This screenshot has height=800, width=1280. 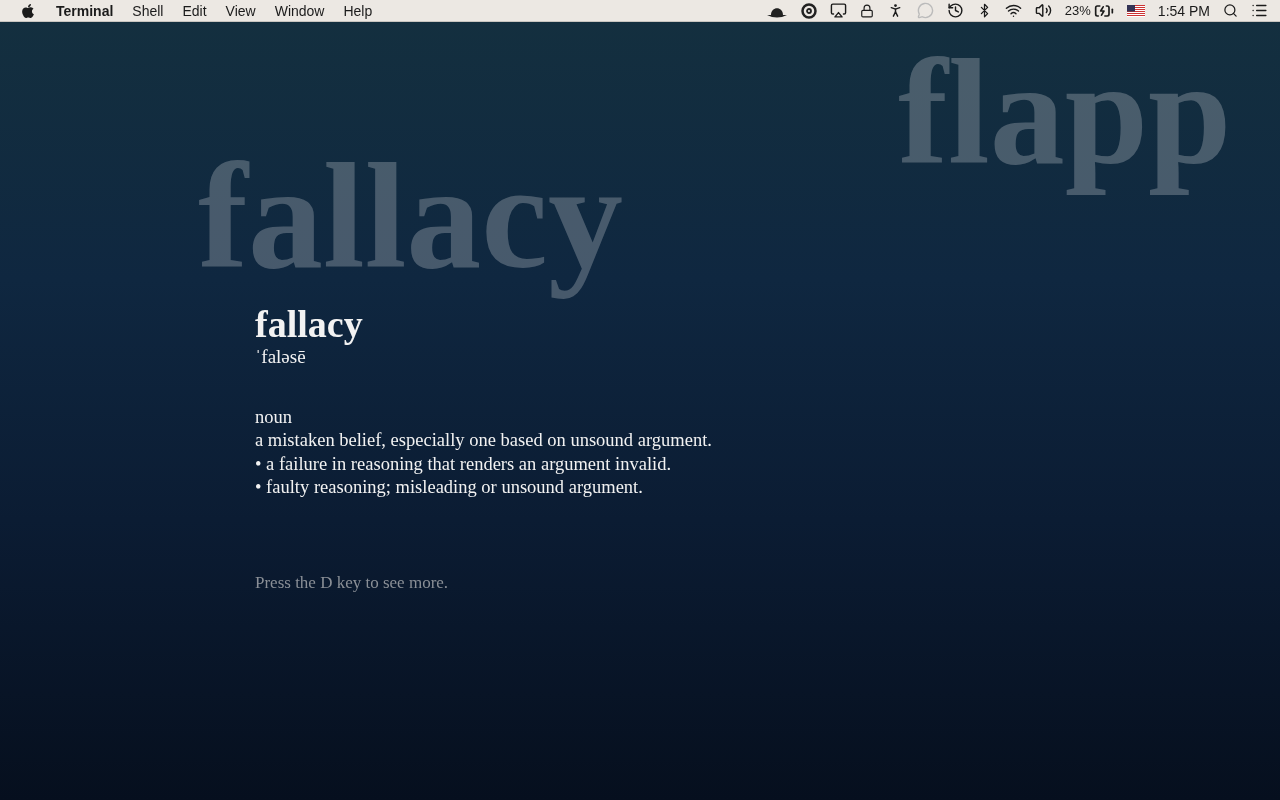 I want to click on definition: • faulty reasoning; misleading or unsound argument., so click(x=449, y=488).